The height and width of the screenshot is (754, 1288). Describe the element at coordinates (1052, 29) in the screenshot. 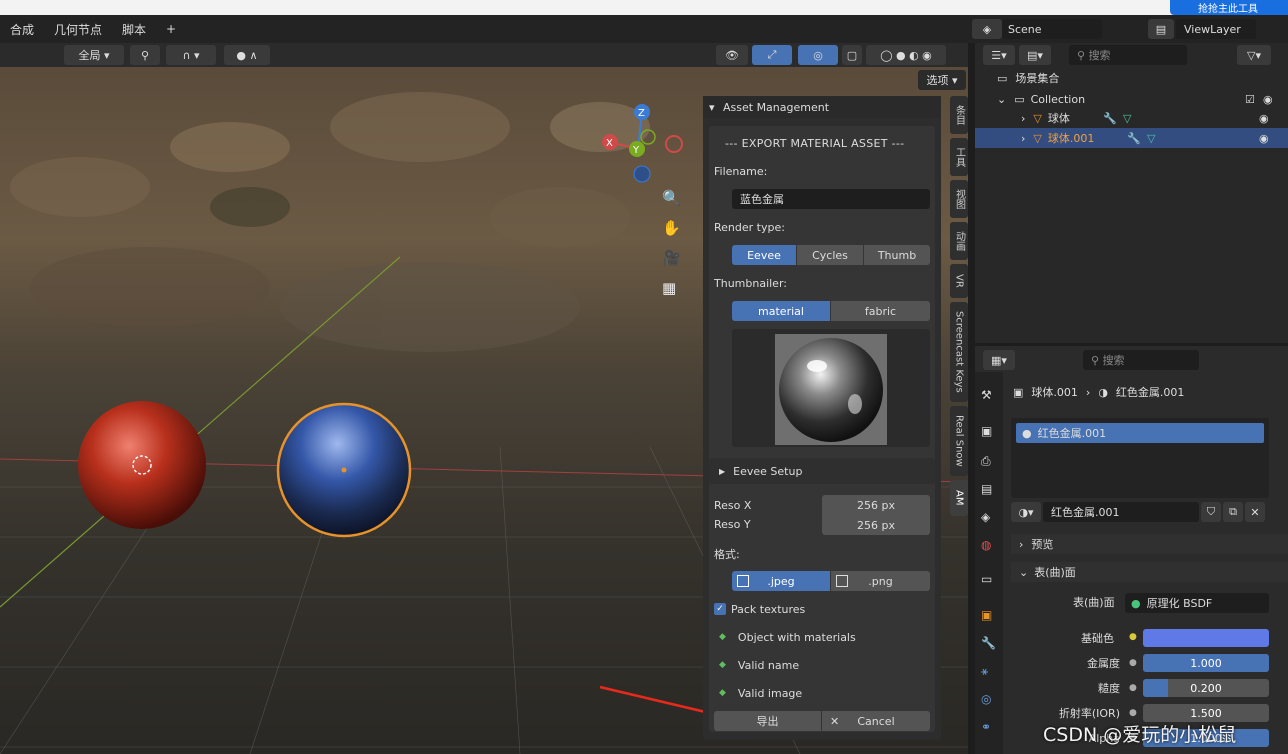

I see `scene-name-field: Scene` at that location.